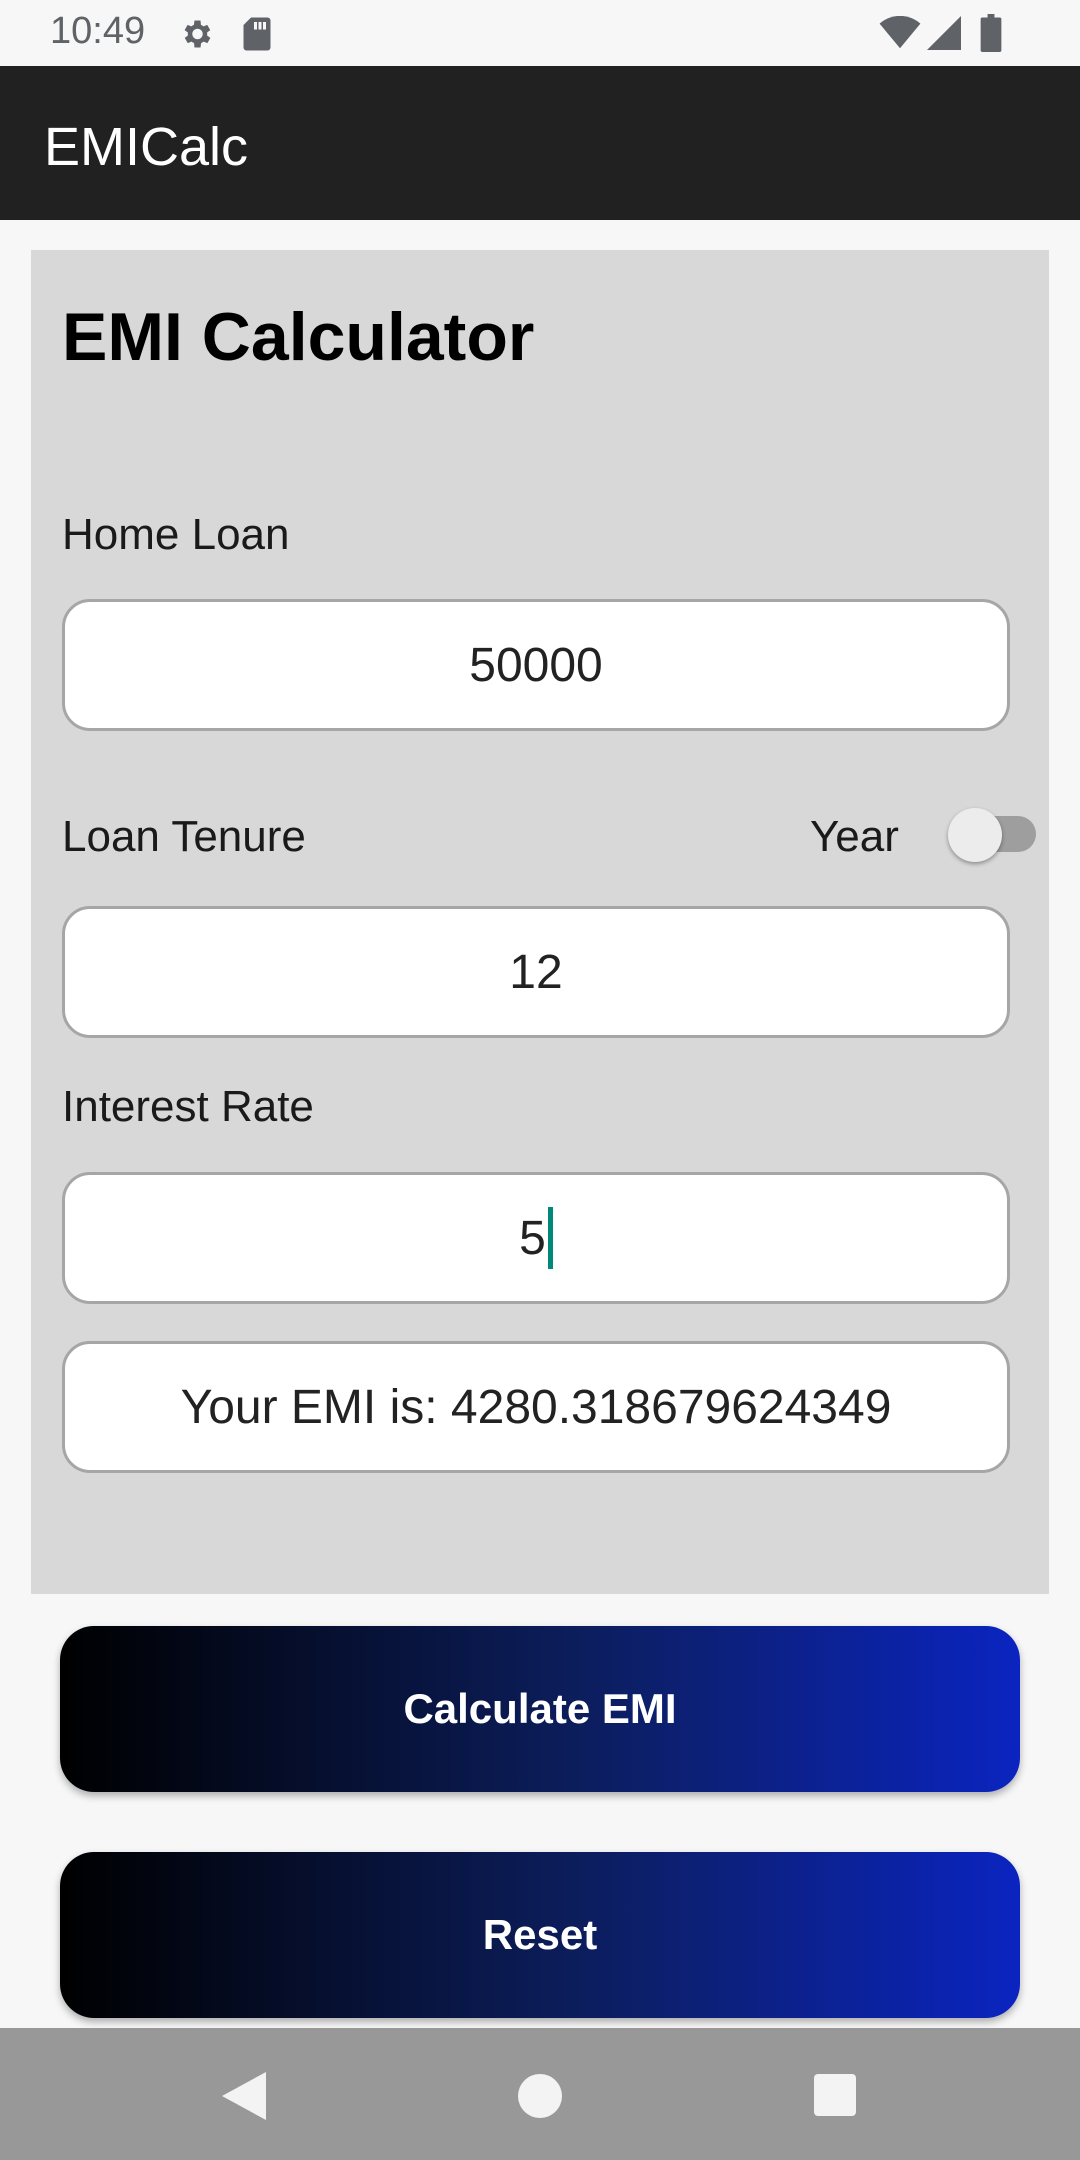  I want to click on app-bar: EMICalc, so click(540, 143).